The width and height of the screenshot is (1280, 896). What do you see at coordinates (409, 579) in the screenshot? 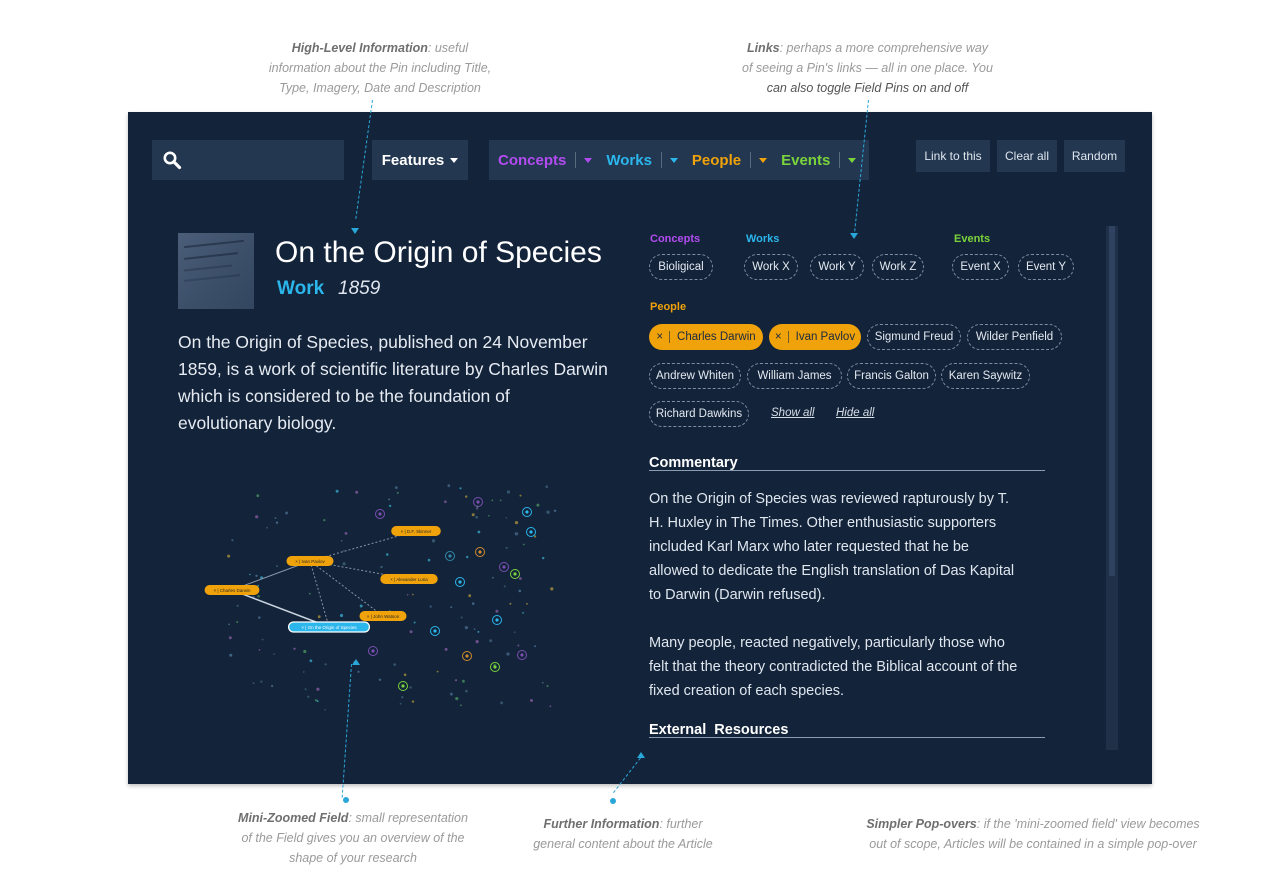
I see `field-node-label: × | Alexander Luria` at bounding box center [409, 579].